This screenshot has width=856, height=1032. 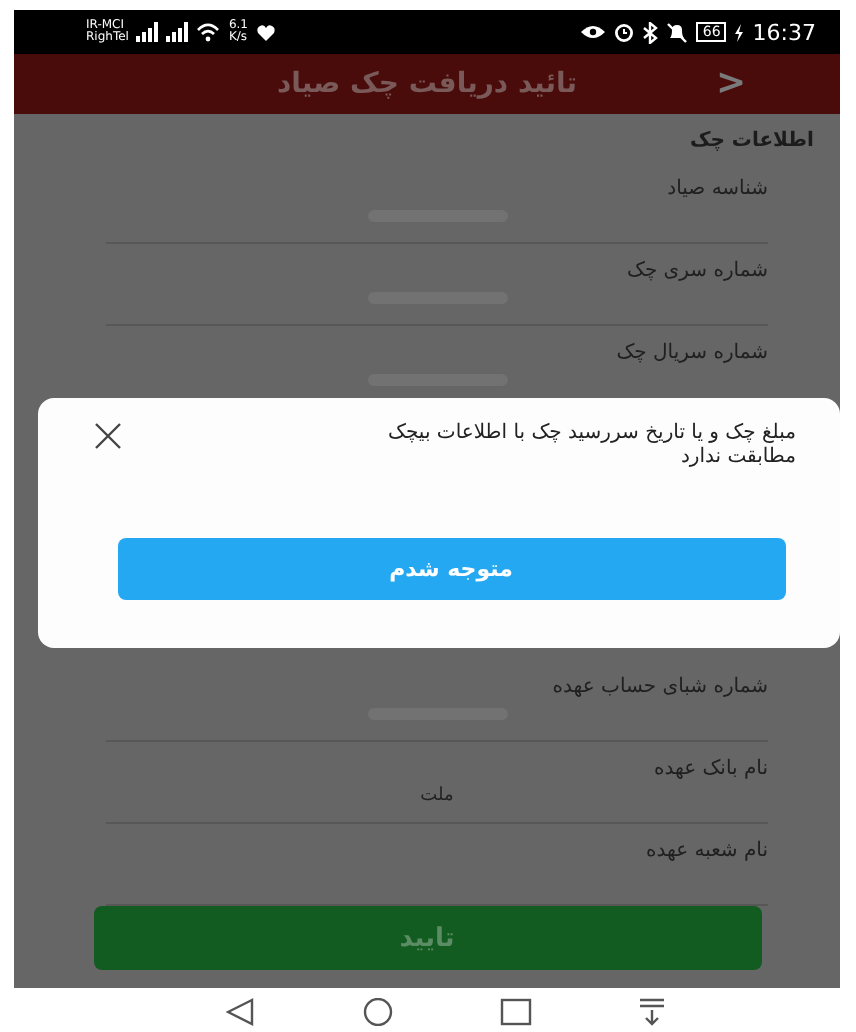 What do you see at coordinates (378, 1012) in the screenshot?
I see `home-icon` at bounding box center [378, 1012].